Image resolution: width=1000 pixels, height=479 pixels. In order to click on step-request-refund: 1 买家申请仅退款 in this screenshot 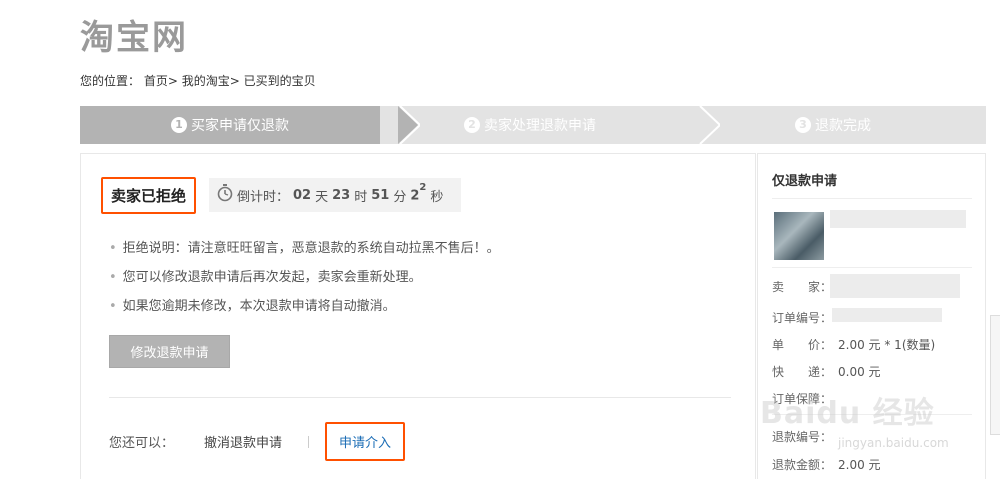, I will do `click(250, 125)`.